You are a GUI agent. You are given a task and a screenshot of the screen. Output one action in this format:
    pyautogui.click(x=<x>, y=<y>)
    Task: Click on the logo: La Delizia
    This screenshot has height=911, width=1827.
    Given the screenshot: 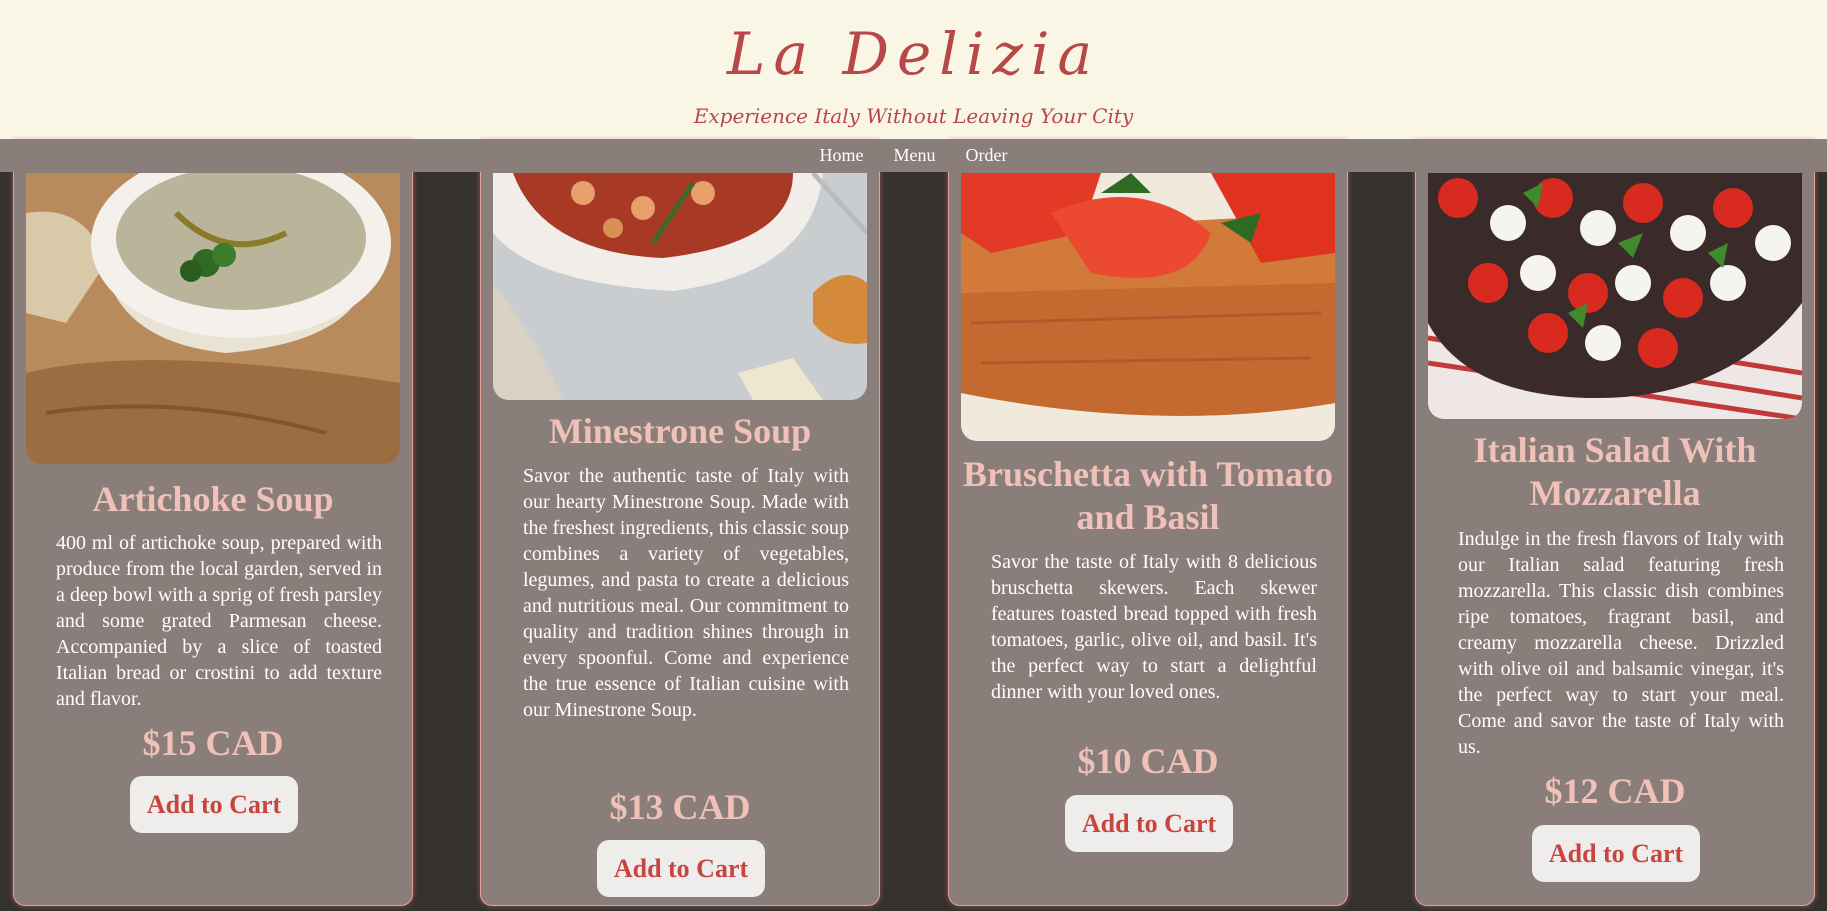 What is the action you would take?
    pyautogui.click(x=913, y=54)
    